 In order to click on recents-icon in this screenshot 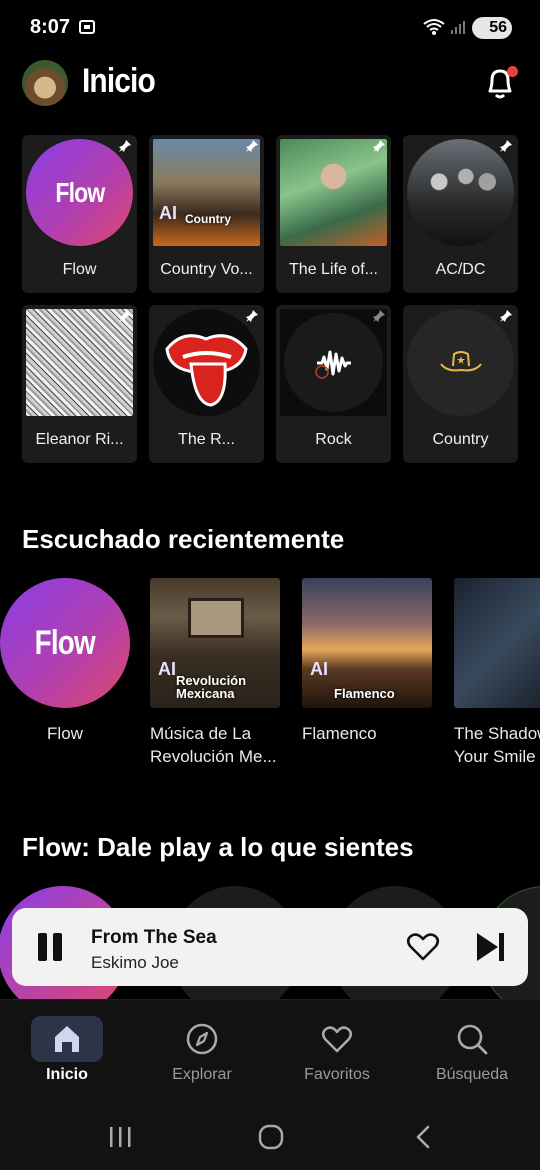, I will do `click(121, 1137)`.